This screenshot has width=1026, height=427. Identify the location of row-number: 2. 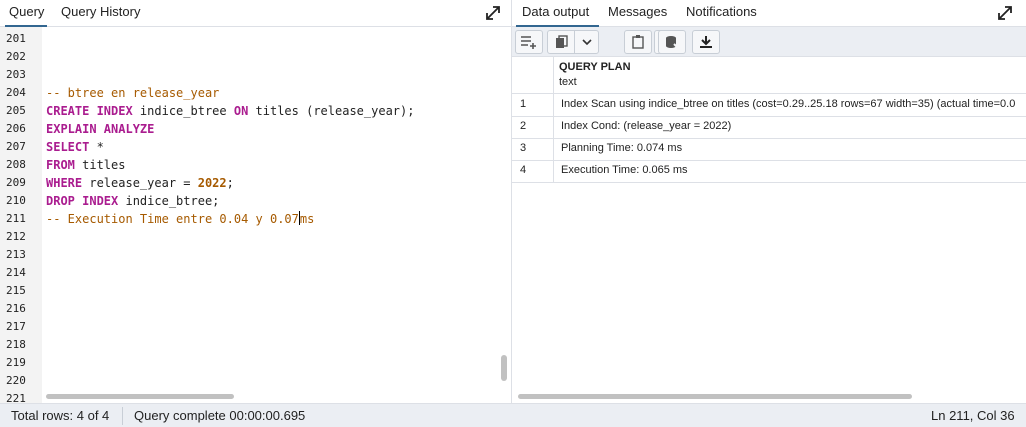
(523, 126).